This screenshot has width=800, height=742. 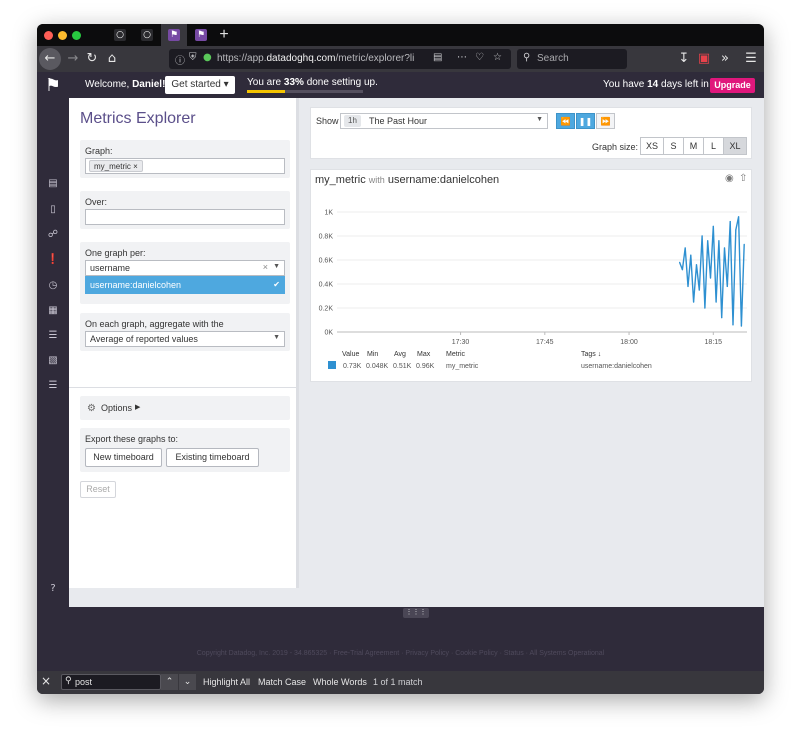 What do you see at coordinates (282, 682) in the screenshot?
I see `match-case-toggle: Match Case` at bounding box center [282, 682].